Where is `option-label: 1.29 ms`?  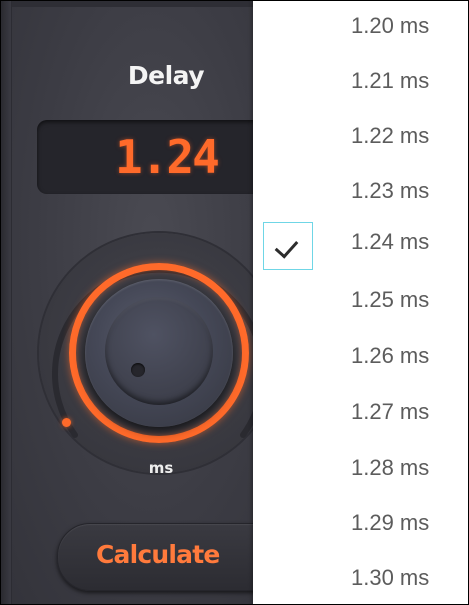 option-label: 1.29 ms is located at coordinates (390, 522).